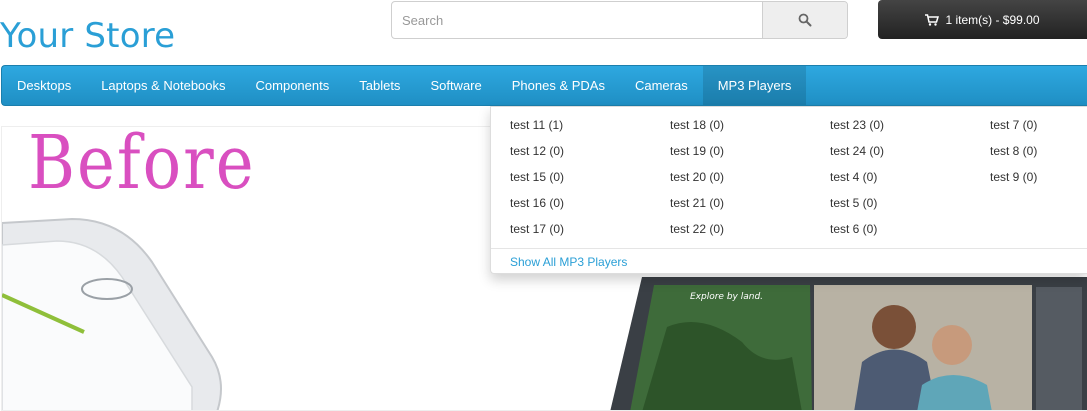  Describe the element at coordinates (379, 85) in the screenshot. I see `nav-tablets: Tablets` at that location.